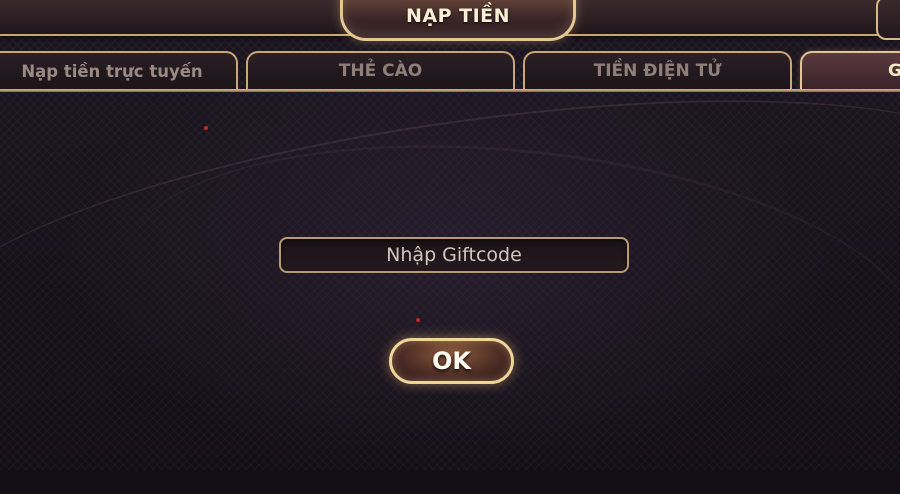 This screenshot has height=494, width=900. I want to click on tab-underline-divider, so click(450, 90).